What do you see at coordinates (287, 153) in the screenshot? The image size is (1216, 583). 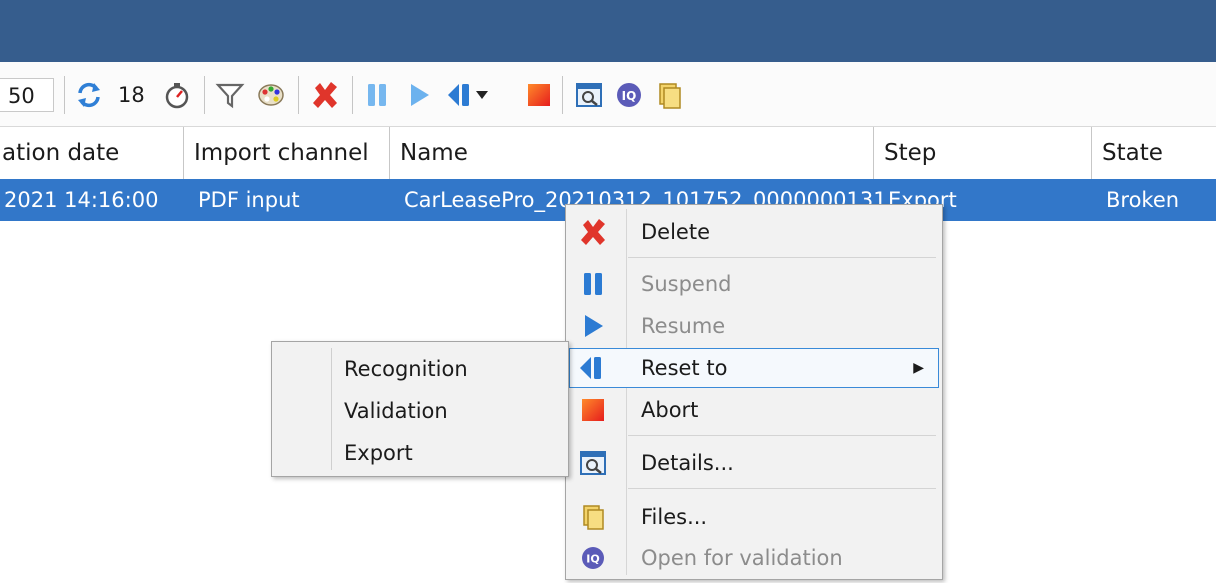 I see `column-header-import-channel: Import channel` at bounding box center [287, 153].